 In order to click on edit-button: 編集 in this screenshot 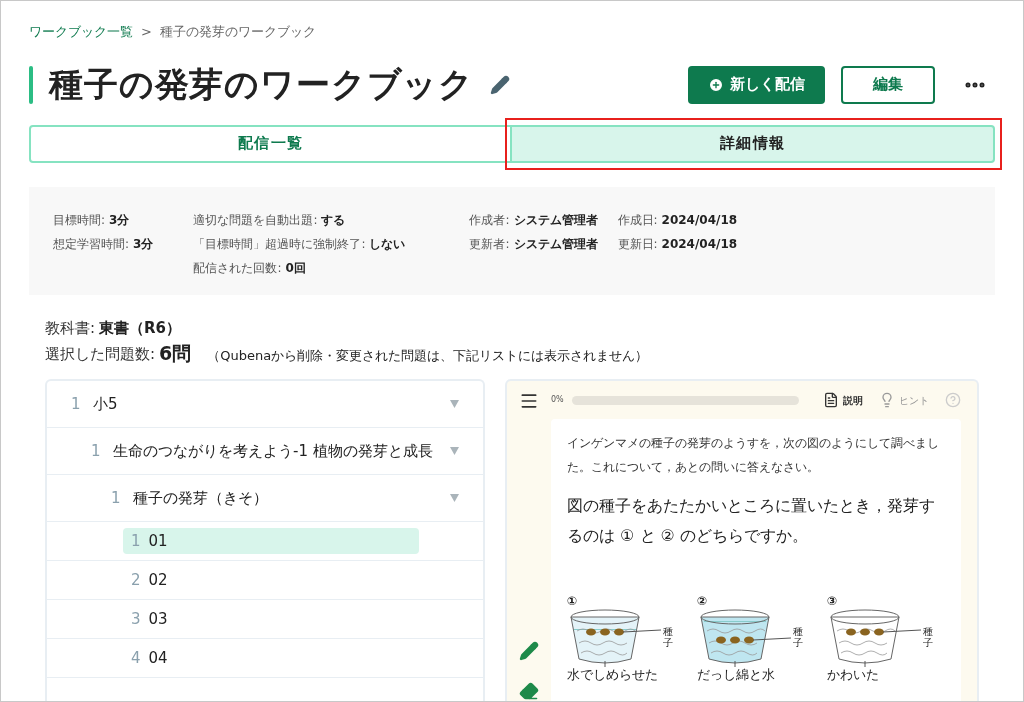, I will do `click(888, 84)`.